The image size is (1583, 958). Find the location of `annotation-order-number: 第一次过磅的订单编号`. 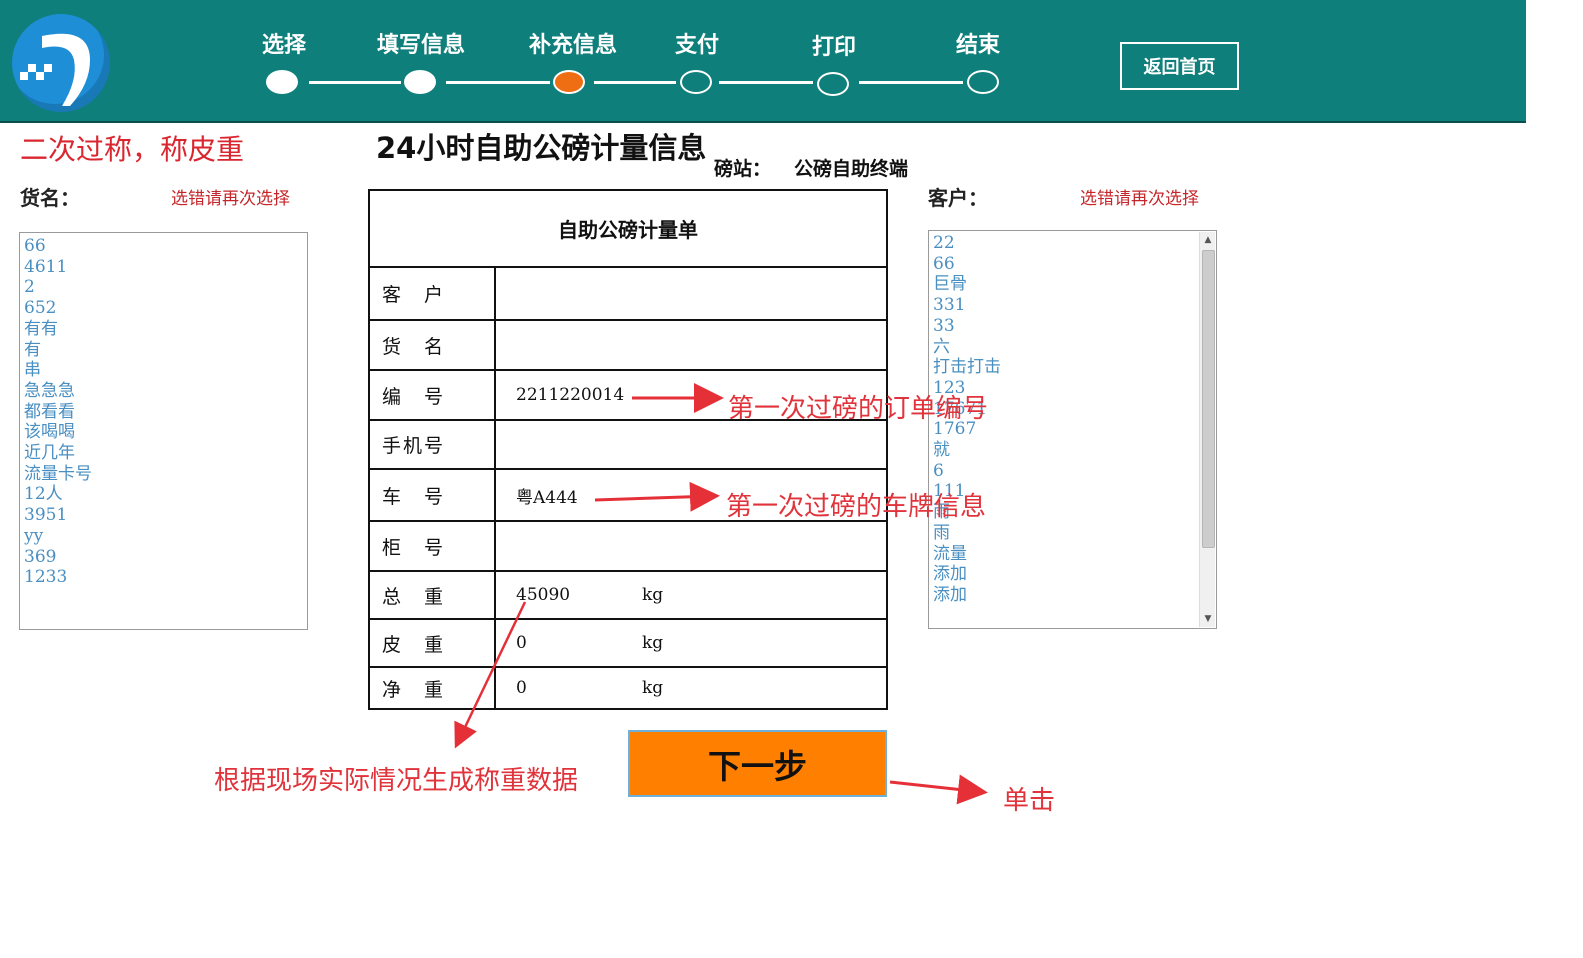

annotation-order-number: 第一次过磅的订单编号 is located at coordinates (858, 409).